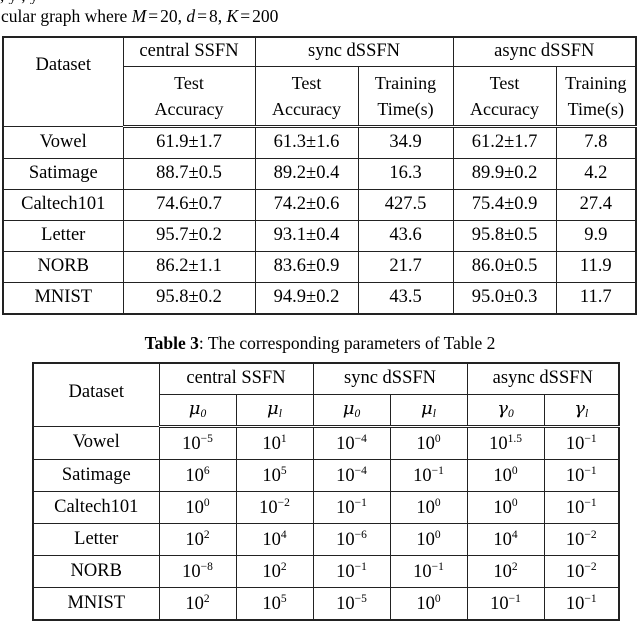  Describe the element at coordinates (504, 298) in the screenshot. I see `table2-cell: 95.0±0.3` at that location.